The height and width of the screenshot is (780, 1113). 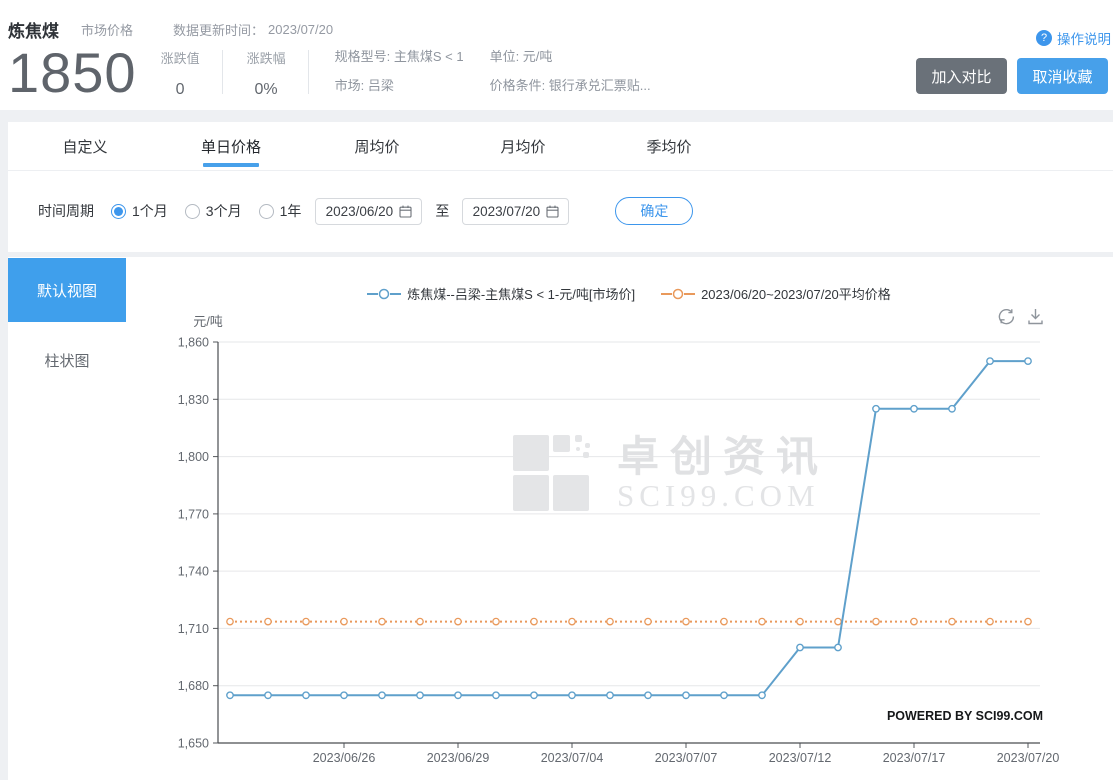 What do you see at coordinates (686, 758) in the screenshot?
I see `svg-text: 2023/07/07` at bounding box center [686, 758].